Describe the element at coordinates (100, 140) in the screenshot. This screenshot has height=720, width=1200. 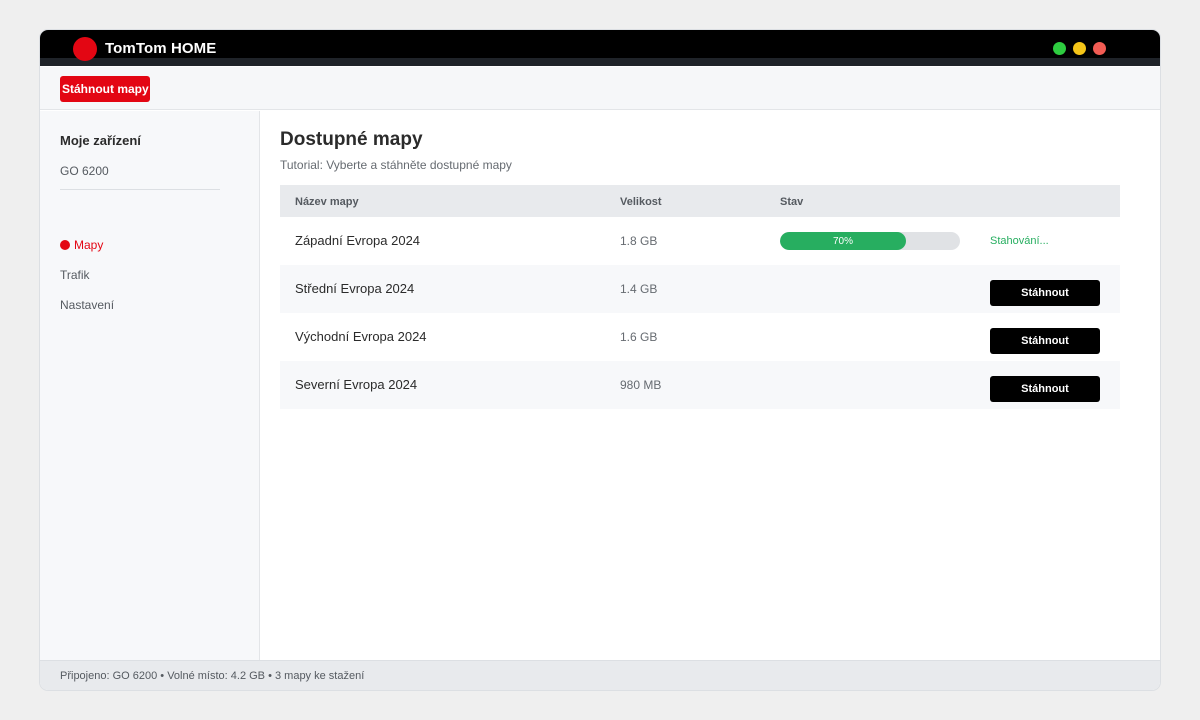
I see `device-heading: Moje zařízení` at that location.